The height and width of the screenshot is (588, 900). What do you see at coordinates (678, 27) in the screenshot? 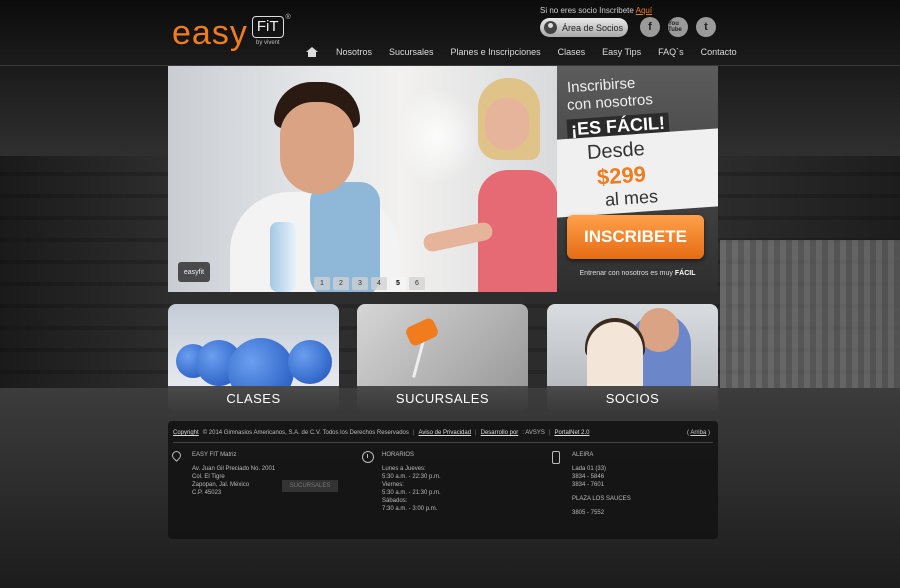
I see `youtube-icon: You Tube` at bounding box center [678, 27].